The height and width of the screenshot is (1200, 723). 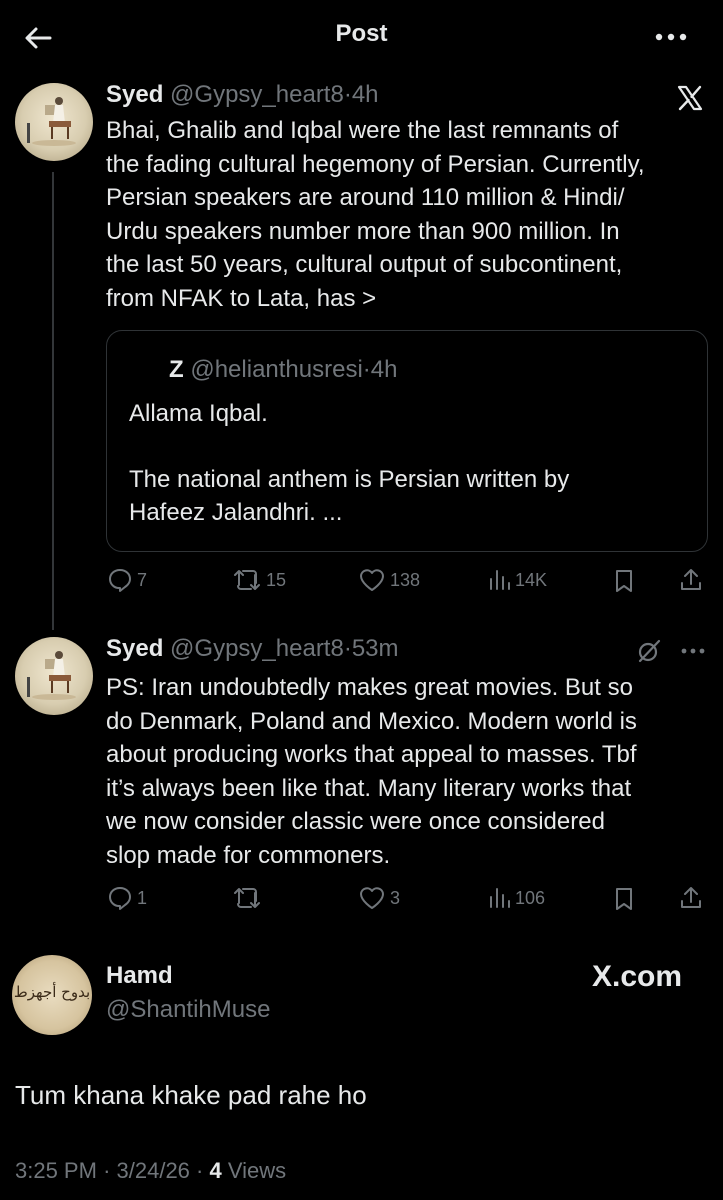 I want to click on grok-icon, so click(x=649, y=651).